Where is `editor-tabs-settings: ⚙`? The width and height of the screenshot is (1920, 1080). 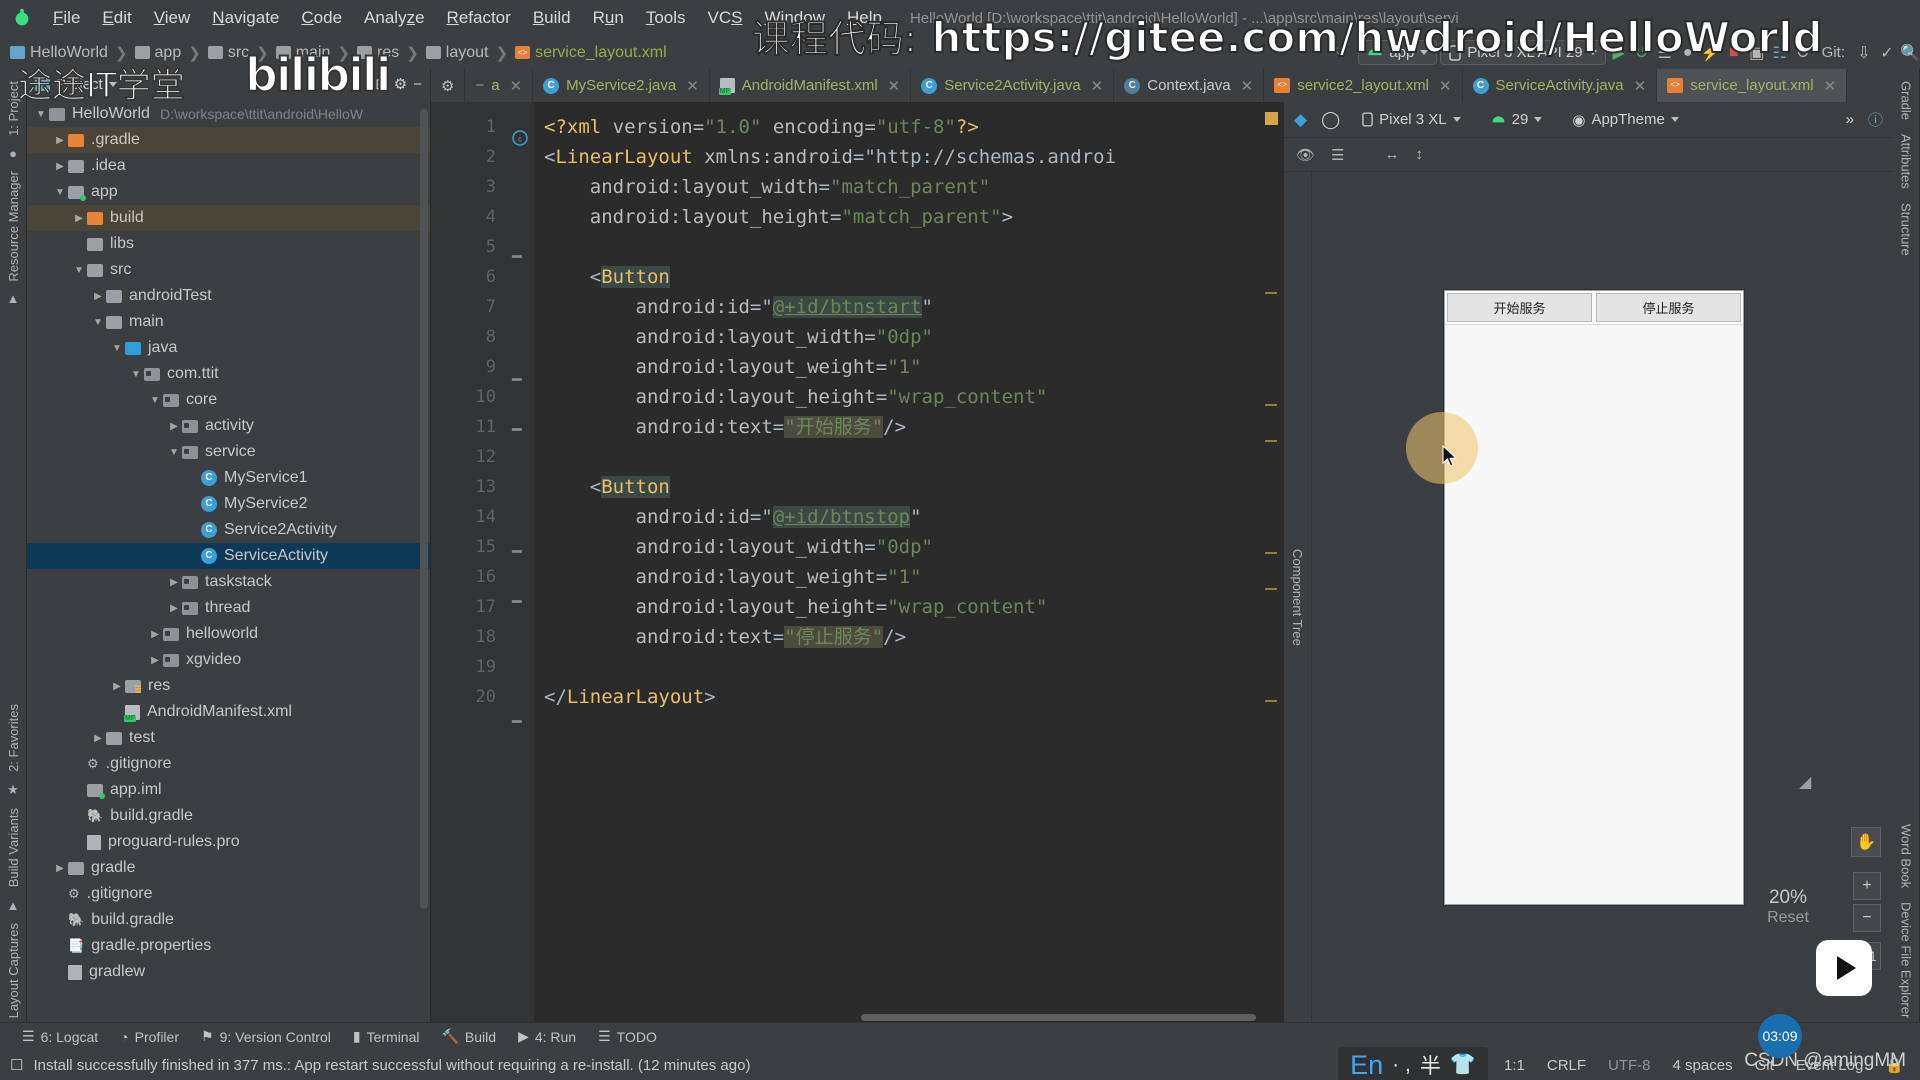 editor-tabs-settings: ⚙ is located at coordinates (448, 85).